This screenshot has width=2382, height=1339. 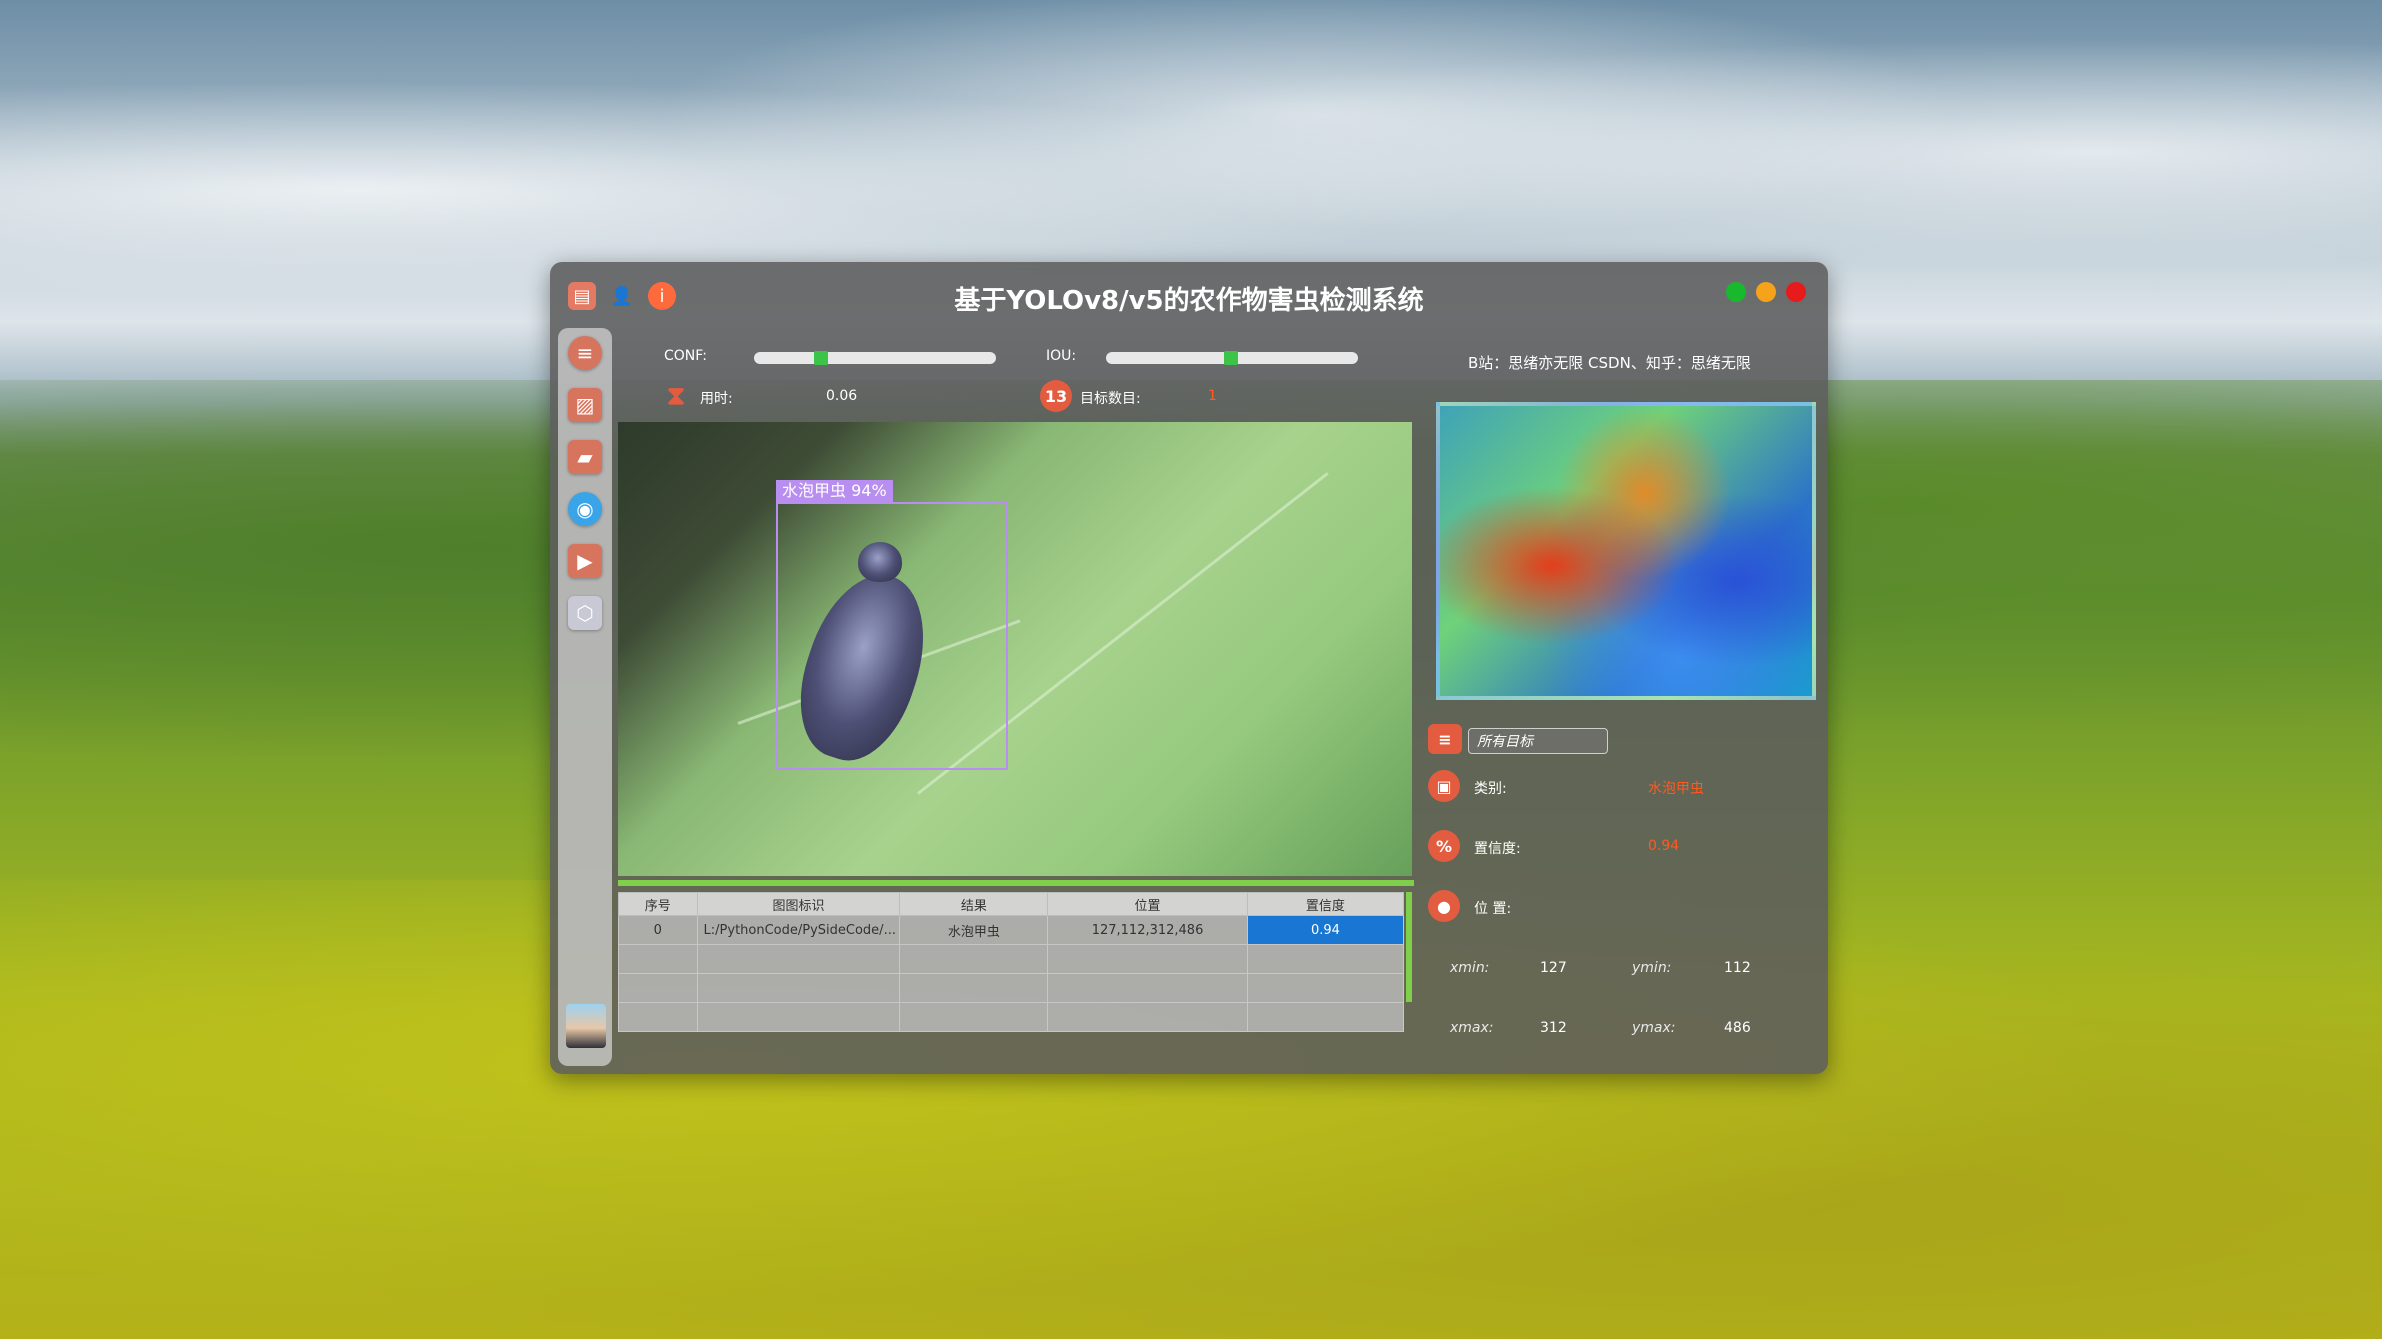 What do you see at coordinates (1538, 741) in the screenshot?
I see `target-filter-select: 所有目标` at bounding box center [1538, 741].